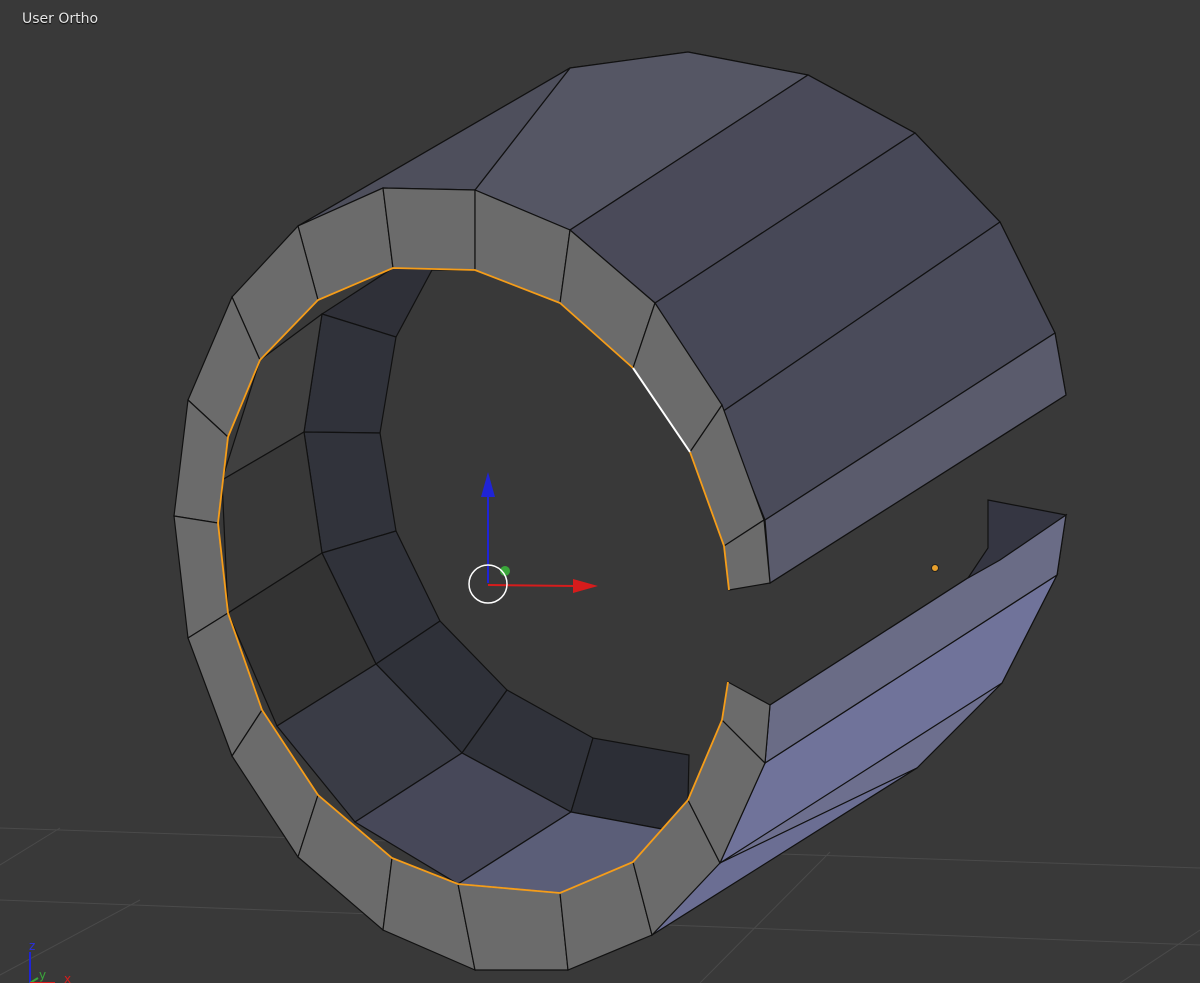 This screenshot has width=1200, height=983. Describe the element at coordinates (50, 961) in the screenshot. I see `axis-gizmo-icon: z y x` at that location.